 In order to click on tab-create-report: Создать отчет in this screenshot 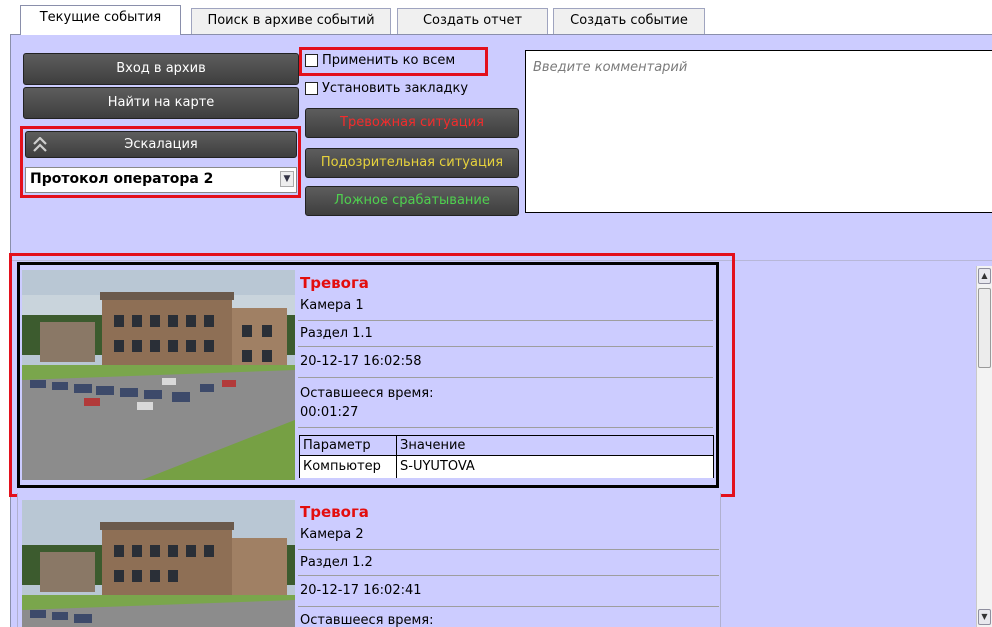, I will do `click(472, 21)`.